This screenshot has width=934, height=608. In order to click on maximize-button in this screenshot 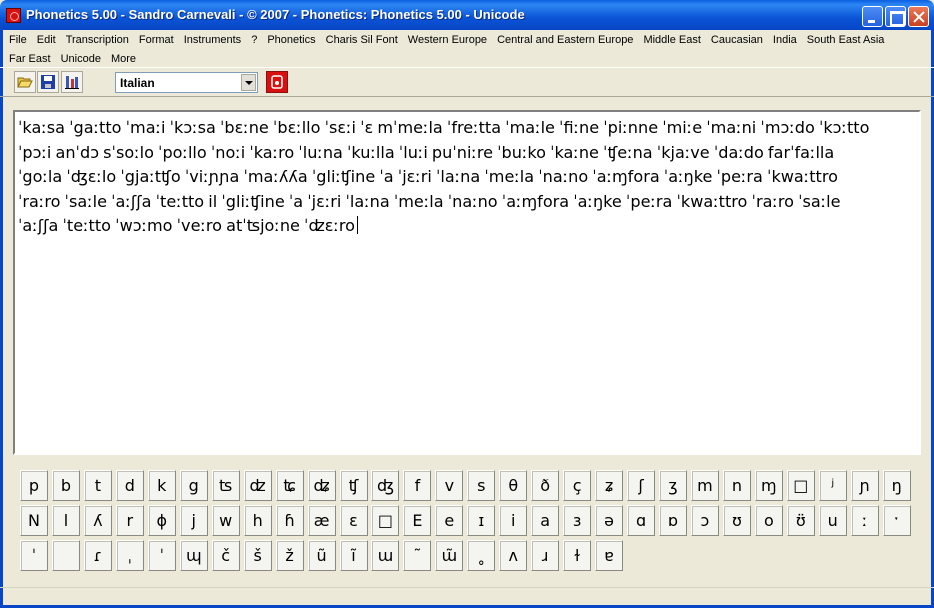, I will do `click(895, 16)`.